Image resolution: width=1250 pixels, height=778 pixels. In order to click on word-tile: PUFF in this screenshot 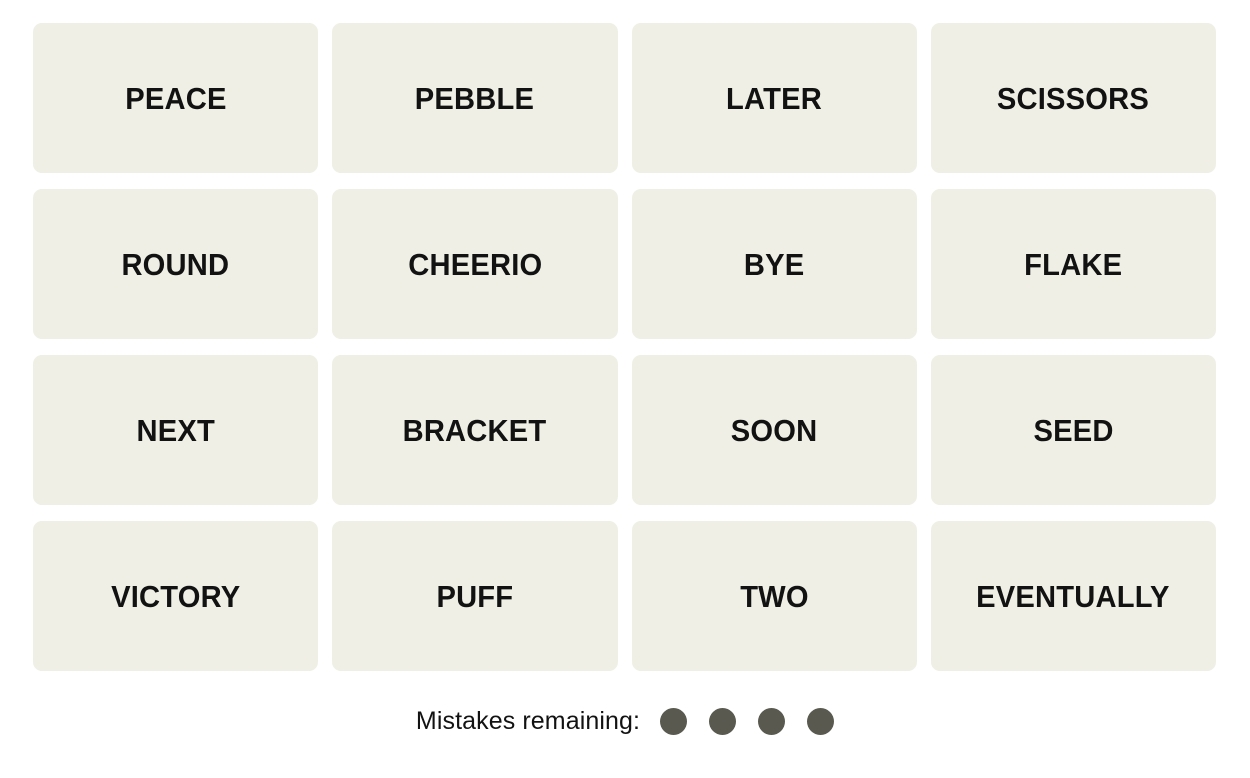, I will do `click(475, 596)`.